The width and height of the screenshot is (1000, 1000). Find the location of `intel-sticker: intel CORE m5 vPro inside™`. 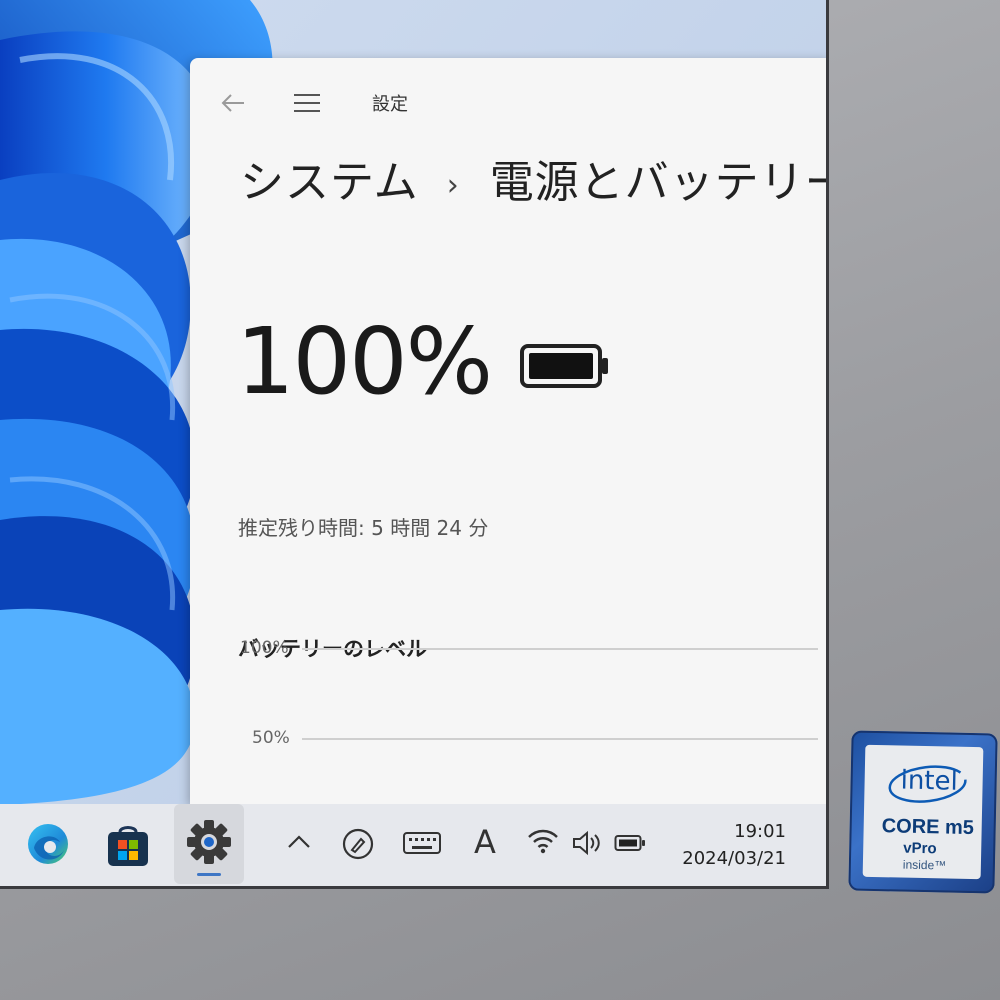

intel-sticker: intel CORE m5 vPro inside™ is located at coordinates (923, 812).